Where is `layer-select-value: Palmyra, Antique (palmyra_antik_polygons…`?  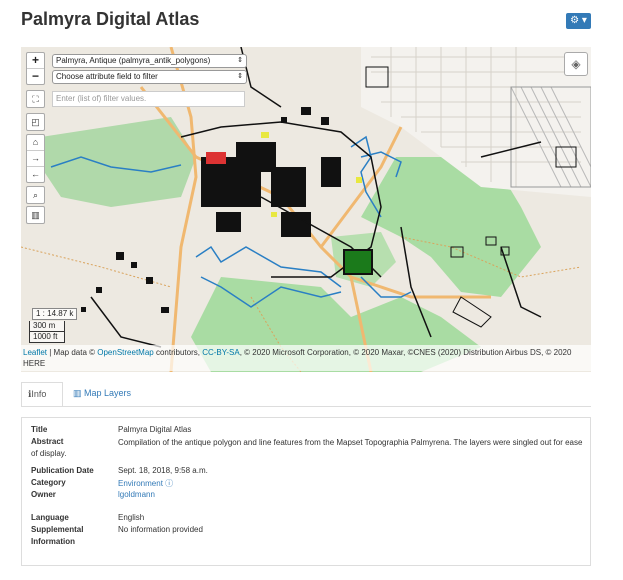
layer-select-value: Palmyra, Antique (palmyra_antik_polygons… is located at coordinates (133, 60).